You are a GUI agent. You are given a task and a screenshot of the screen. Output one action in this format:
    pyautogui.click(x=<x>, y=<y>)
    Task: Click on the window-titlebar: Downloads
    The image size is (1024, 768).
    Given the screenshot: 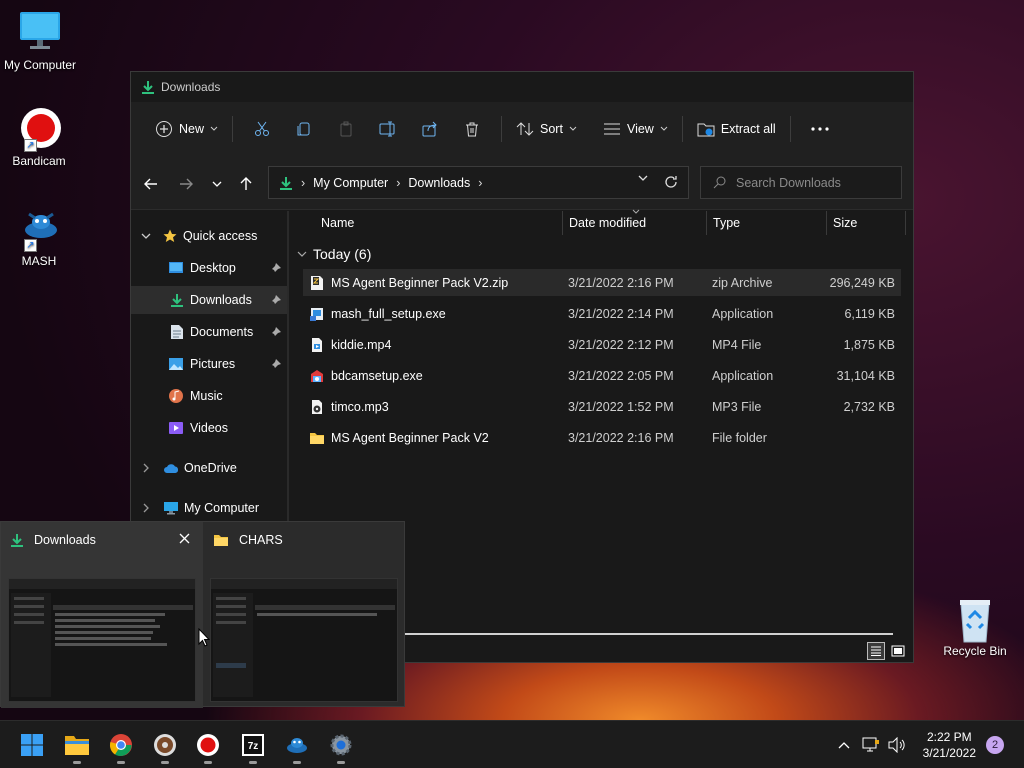 What is the action you would take?
    pyautogui.click(x=522, y=87)
    